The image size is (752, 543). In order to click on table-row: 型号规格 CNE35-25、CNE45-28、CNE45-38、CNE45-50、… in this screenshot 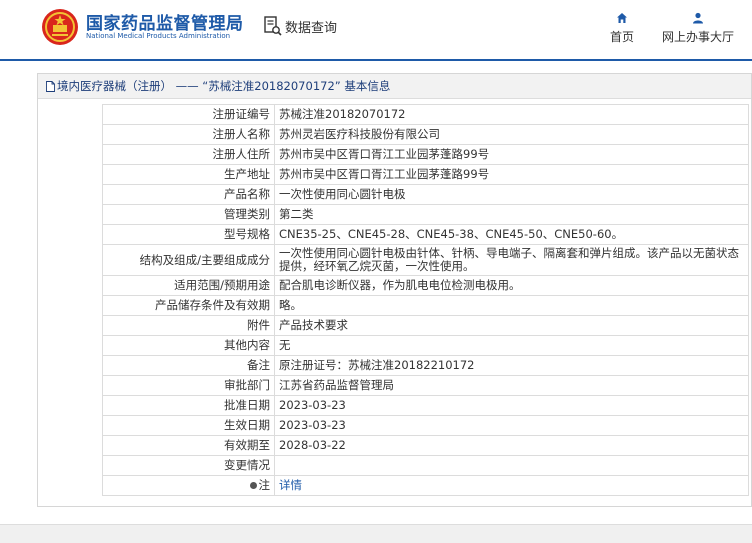, I will do `click(425, 234)`.